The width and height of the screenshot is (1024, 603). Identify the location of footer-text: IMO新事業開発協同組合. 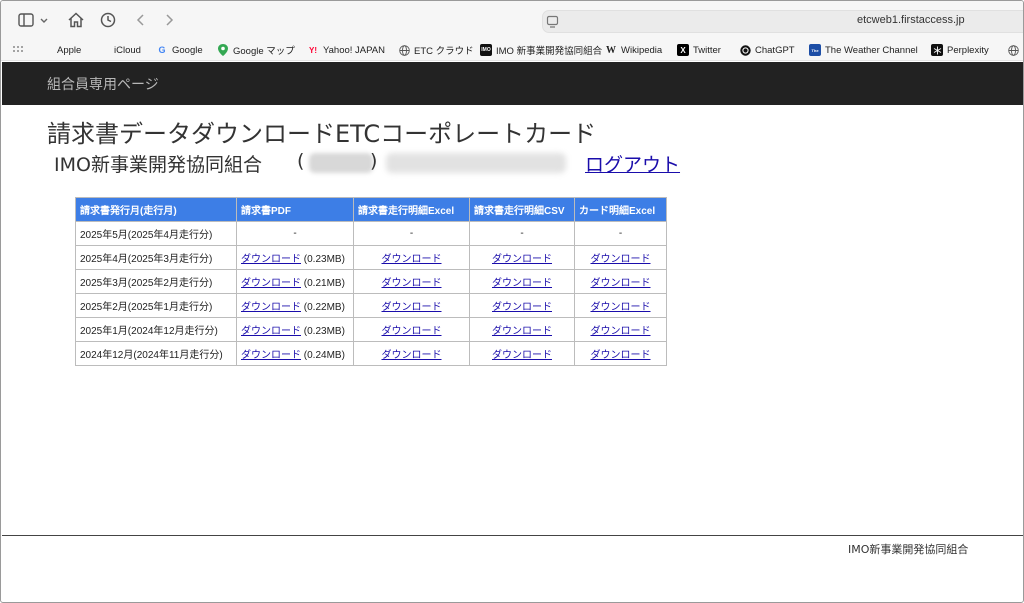
(908, 549).